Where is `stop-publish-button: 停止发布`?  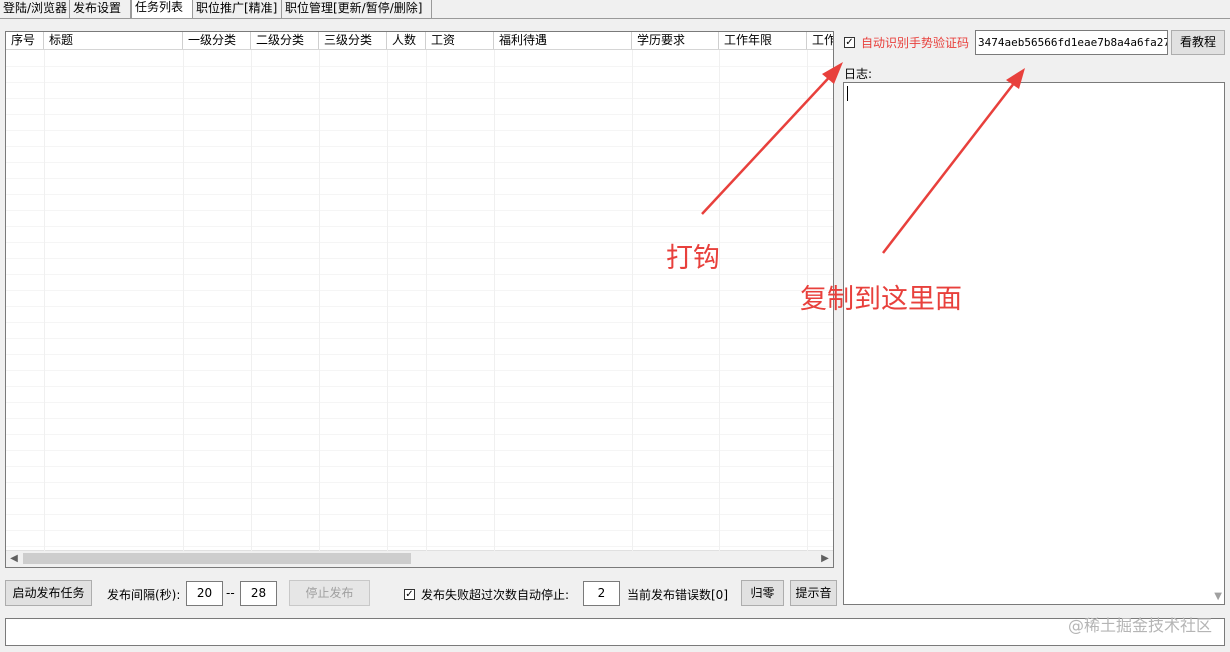
stop-publish-button: 停止发布 is located at coordinates (329, 593).